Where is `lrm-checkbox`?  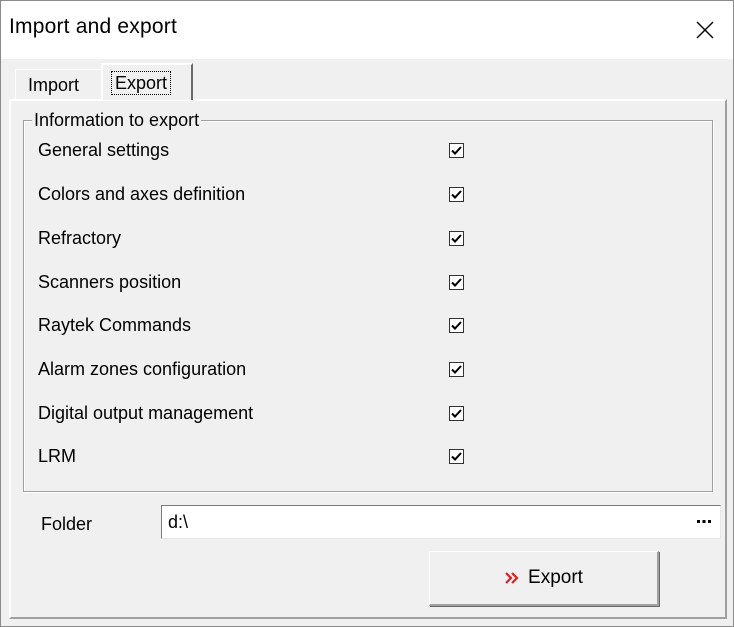
lrm-checkbox is located at coordinates (456, 456).